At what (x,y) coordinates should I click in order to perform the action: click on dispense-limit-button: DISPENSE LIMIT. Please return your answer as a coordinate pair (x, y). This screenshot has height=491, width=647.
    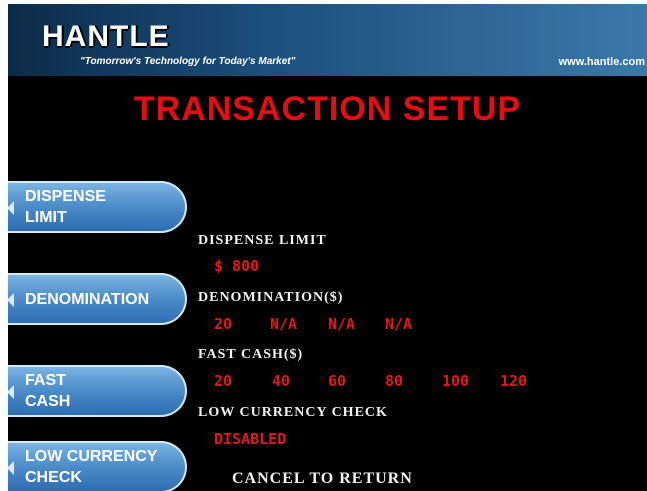
    Looking at the image, I should click on (97, 207).